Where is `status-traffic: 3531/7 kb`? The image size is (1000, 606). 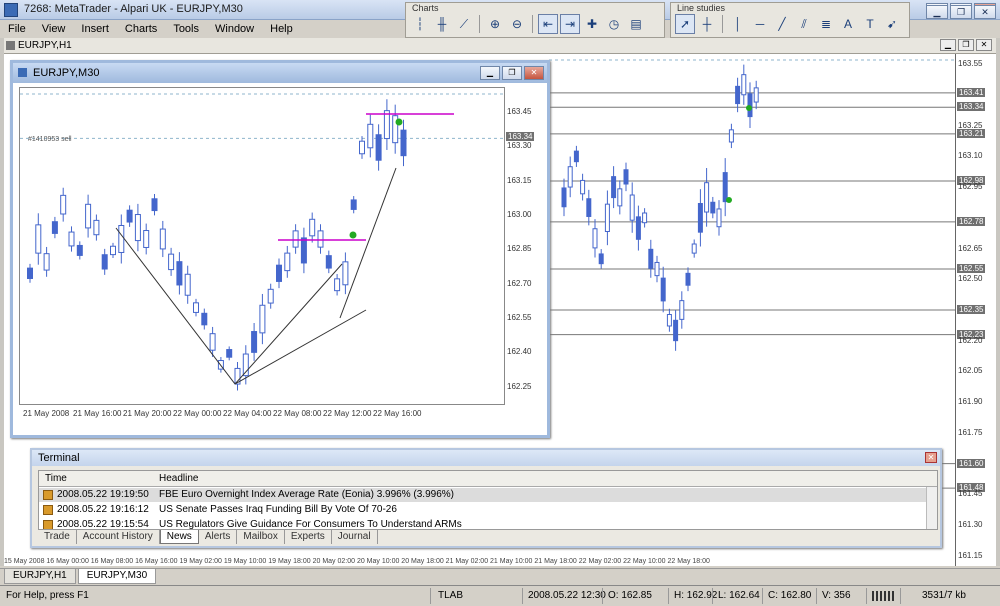 status-traffic: 3531/7 kb is located at coordinates (944, 595).